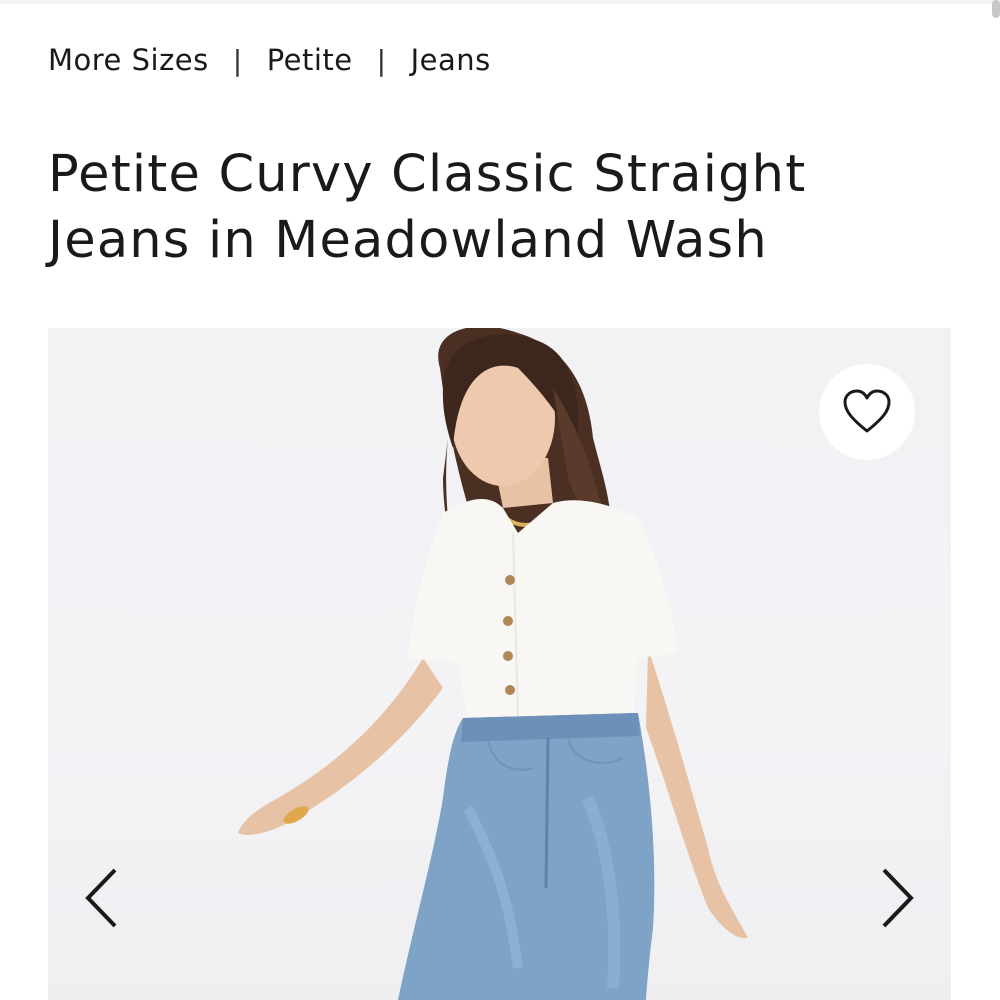 This screenshot has height=1000, width=1000. I want to click on favorite-button, so click(867, 412).